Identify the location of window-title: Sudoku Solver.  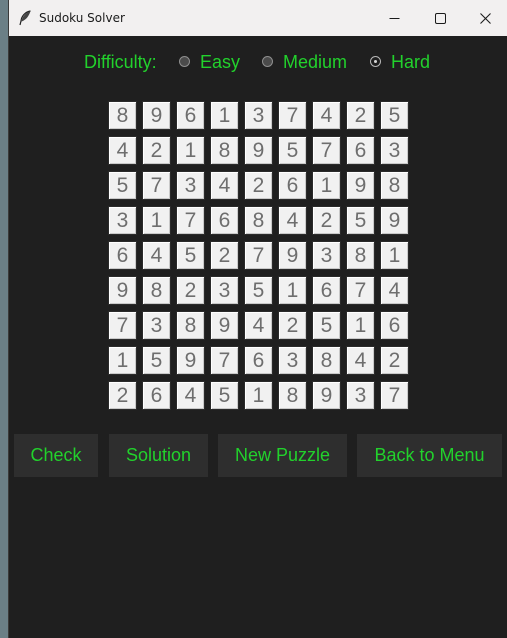
(82, 18).